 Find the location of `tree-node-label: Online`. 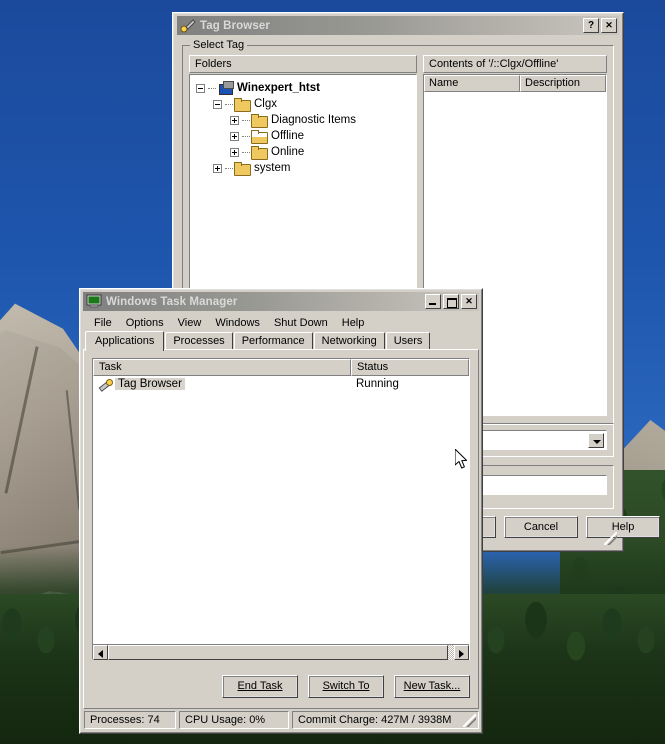

tree-node-label: Online is located at coordinates (288, 152).